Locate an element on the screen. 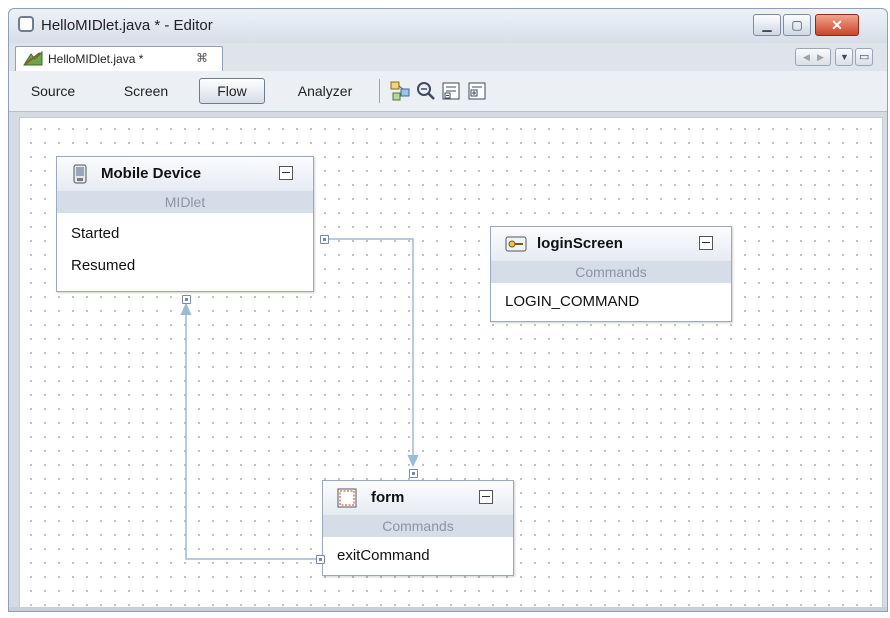  minimize-button: ▁ is located at coordinates (767, 25).